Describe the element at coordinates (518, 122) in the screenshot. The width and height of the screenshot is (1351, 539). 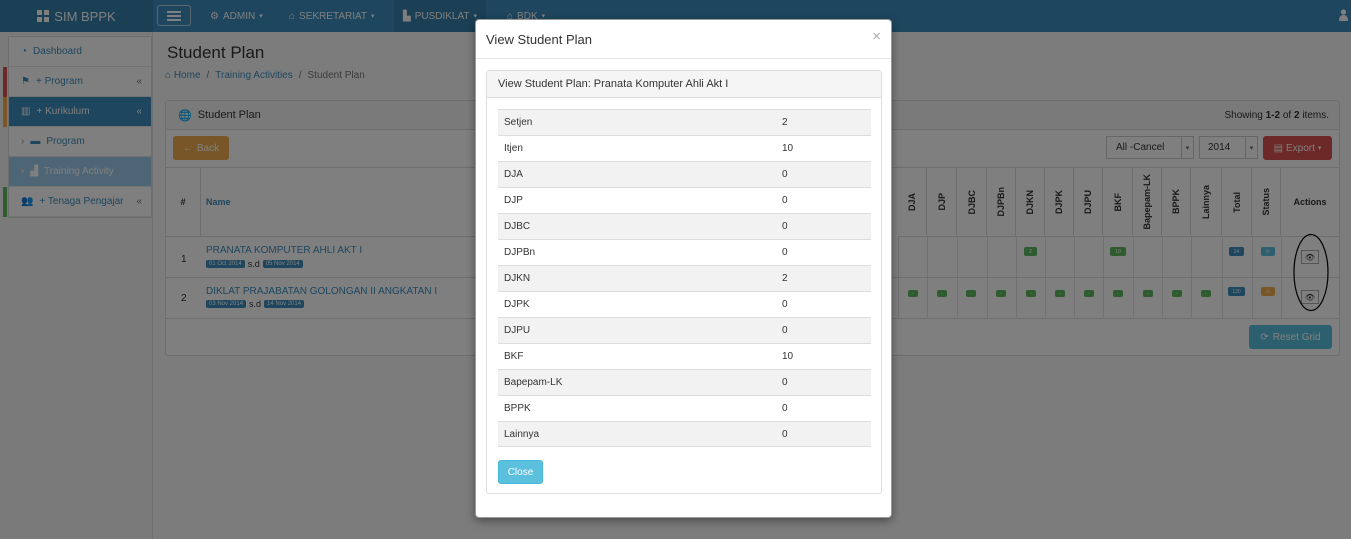
I see `detail-label: Setjen` at that location.